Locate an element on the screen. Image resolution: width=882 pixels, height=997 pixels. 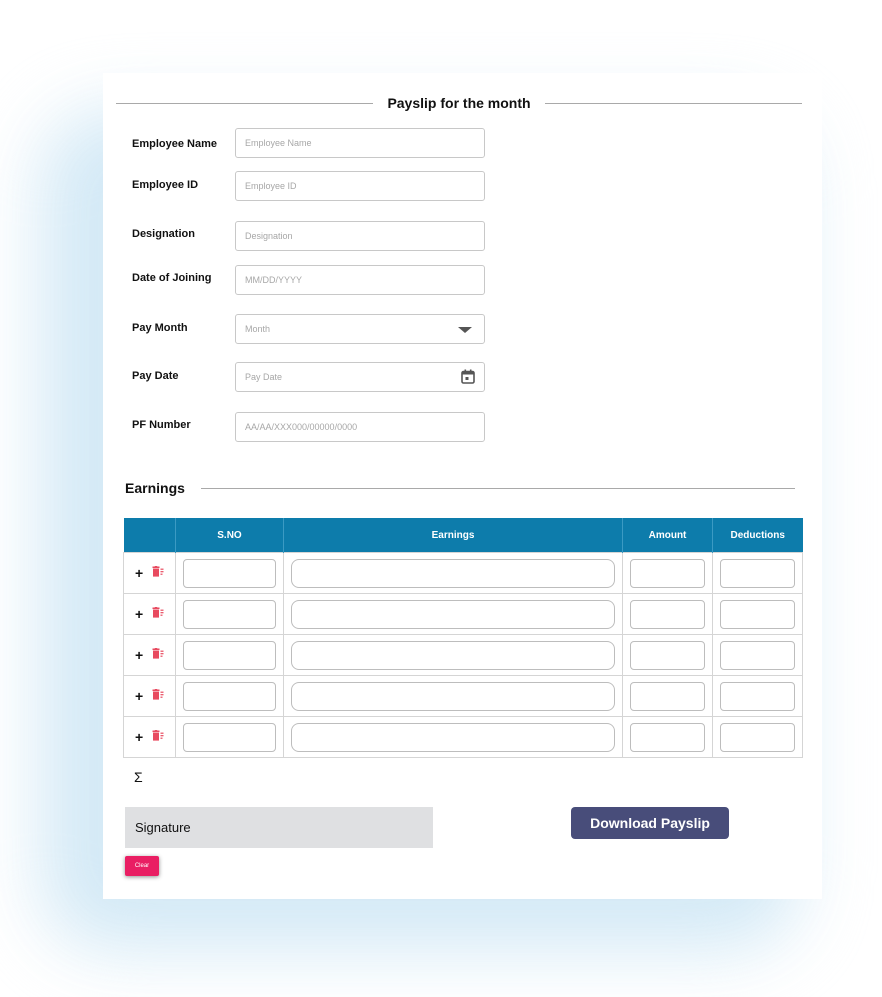
chevron-down-icon is located at coordinates (465, 330).